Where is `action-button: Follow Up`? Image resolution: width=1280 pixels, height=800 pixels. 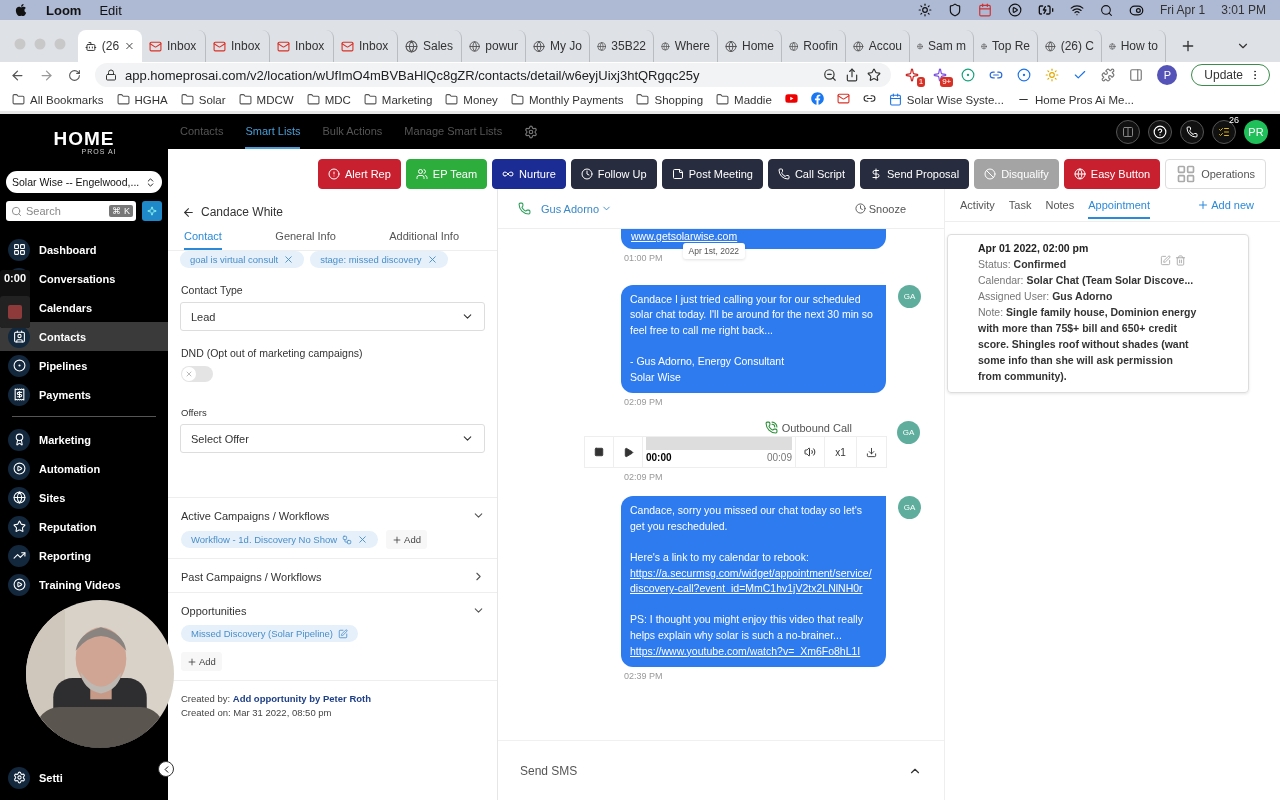
action-button: Follow Up is located at coordinates (613, 174).